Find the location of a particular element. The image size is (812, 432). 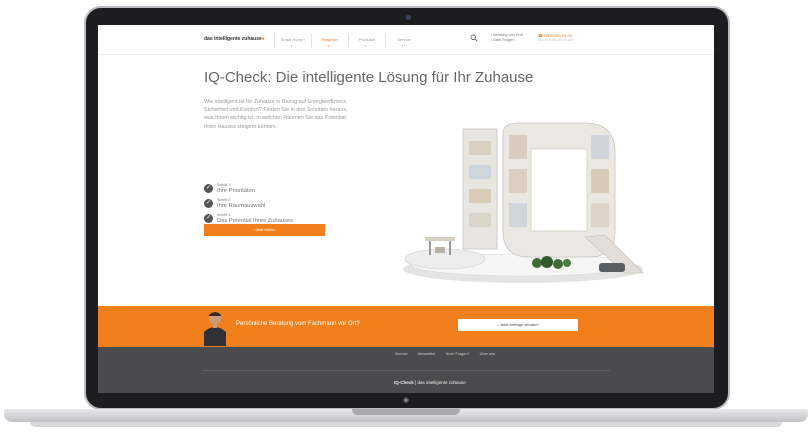

footer-link-newsletter: Newsletter is located at coordinates (427, 354).